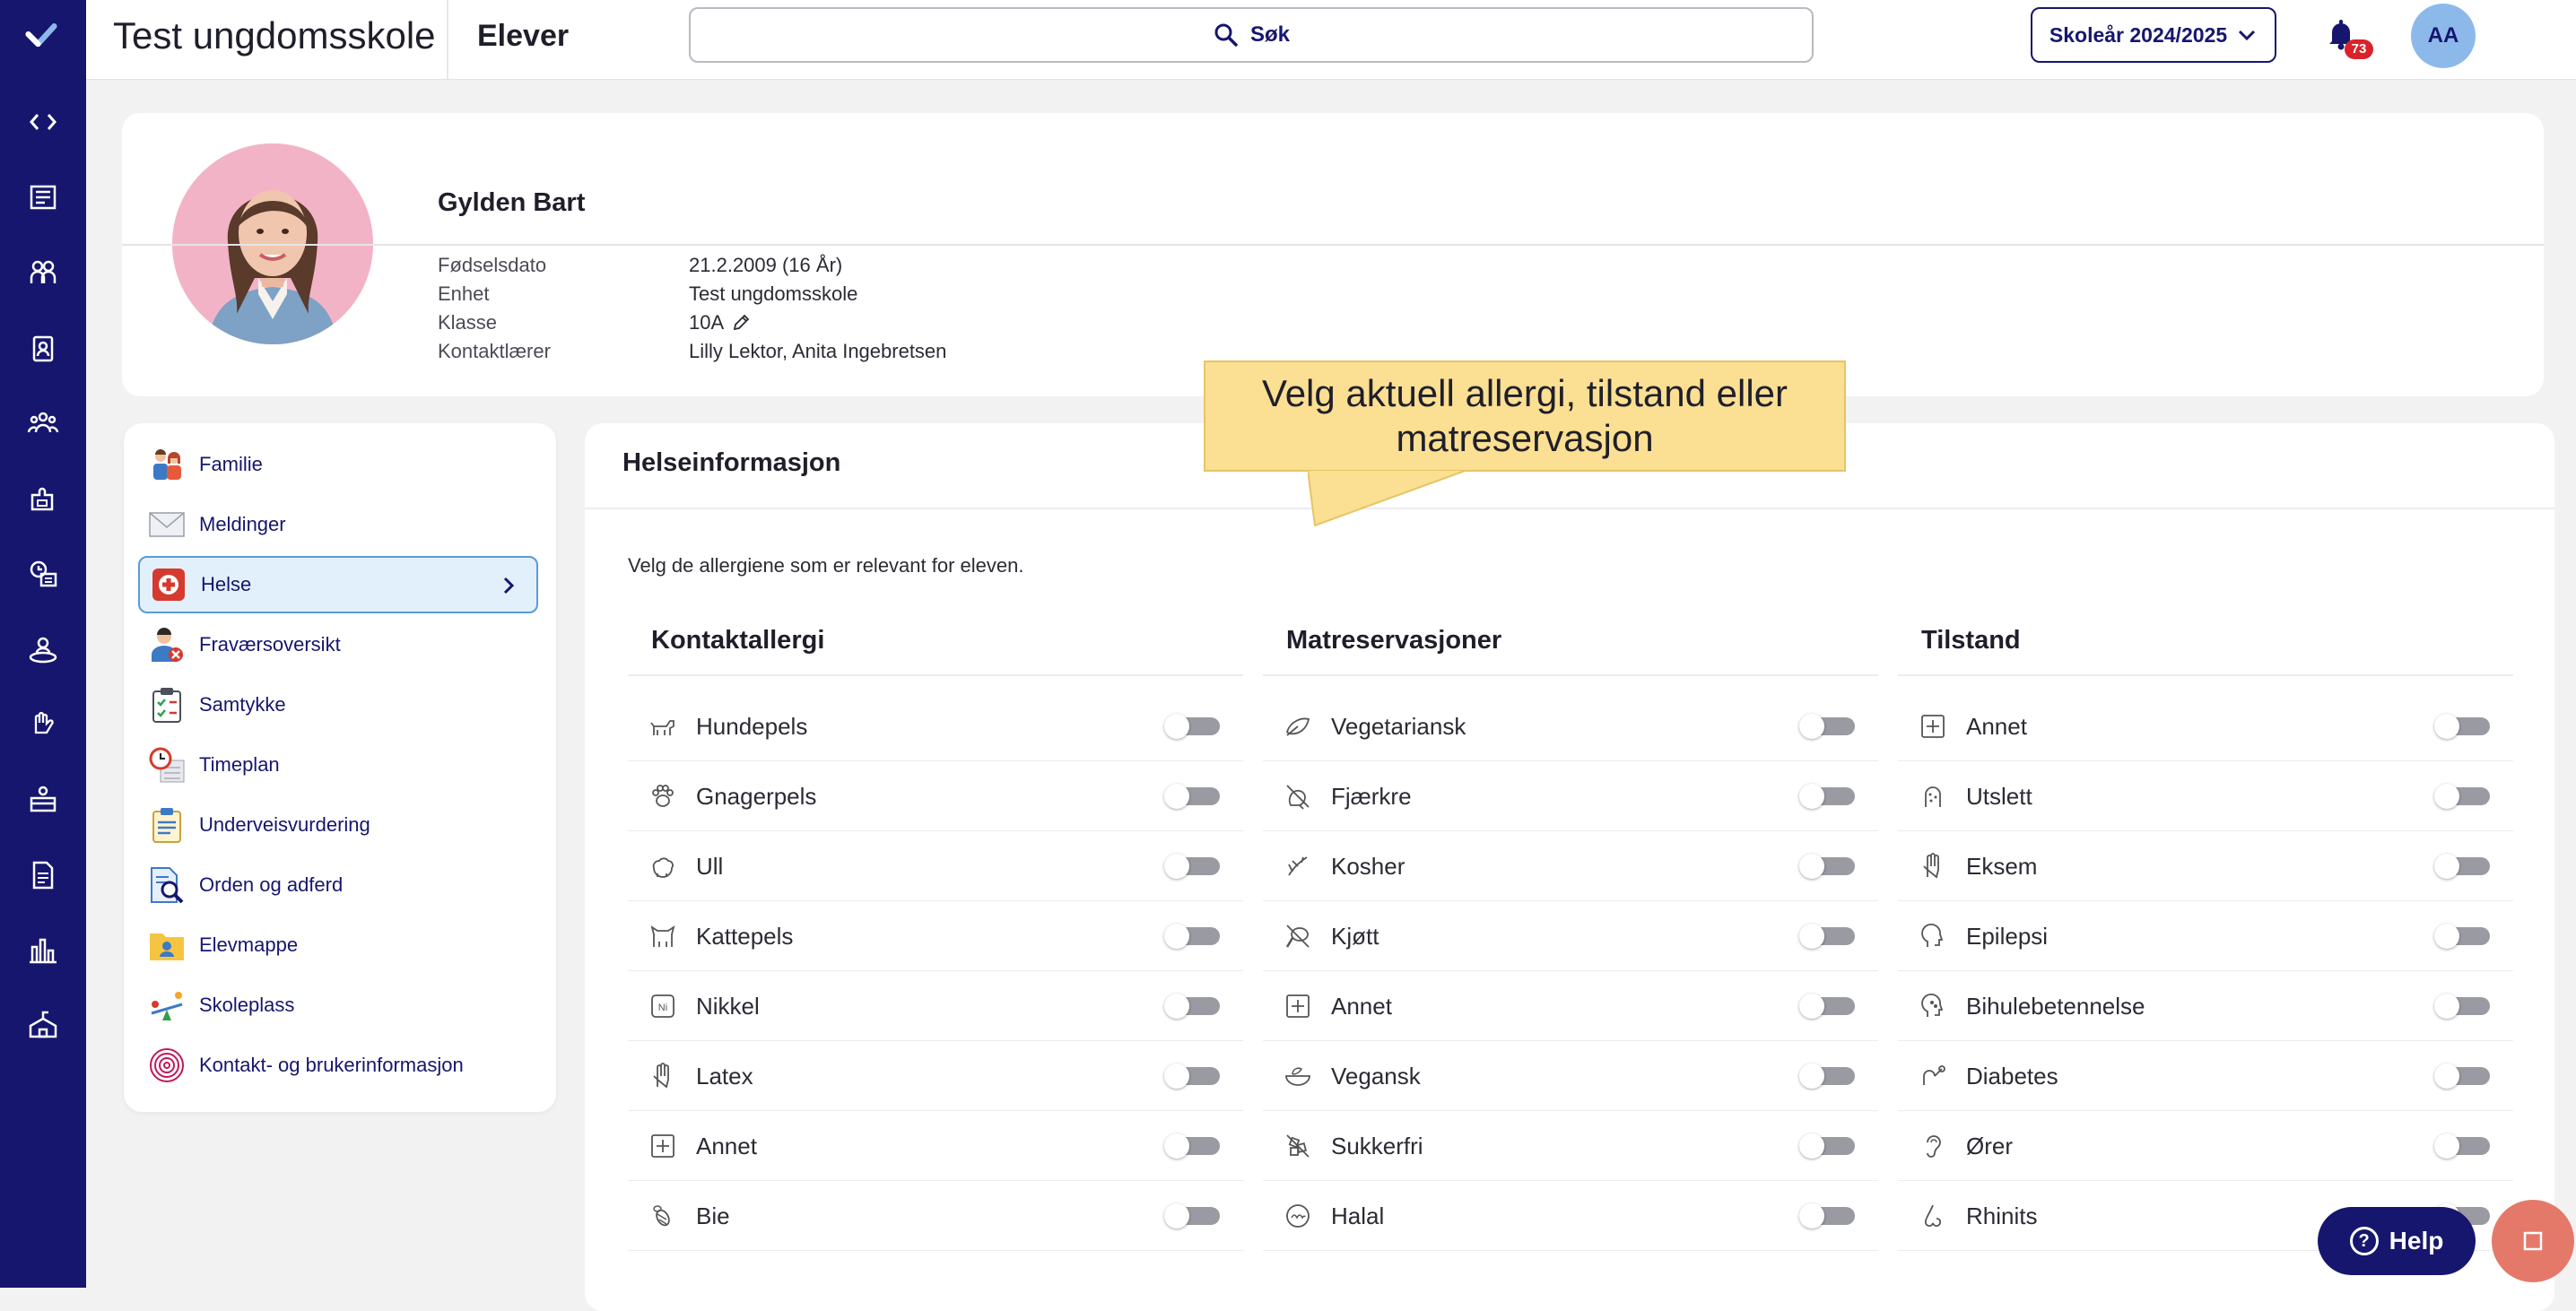 This screenshot has height=1311, width=2576. Describe the element at coordinates (43, 800) in the screenshot. I see `desk-icon` at that location.